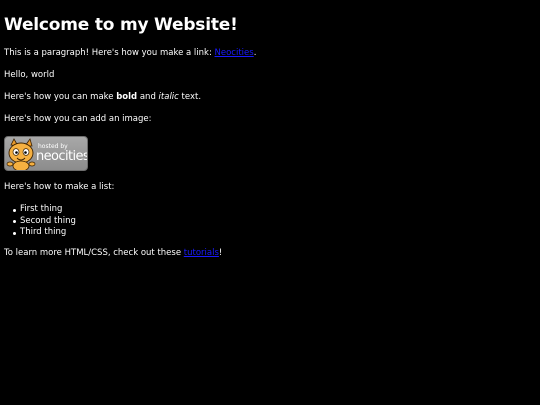 The height and width of the screenshot is (405, 540). Describe the element at coordinates (21, 154) in the screenshot. I see `neocities-cat-logo-icon` at that location.